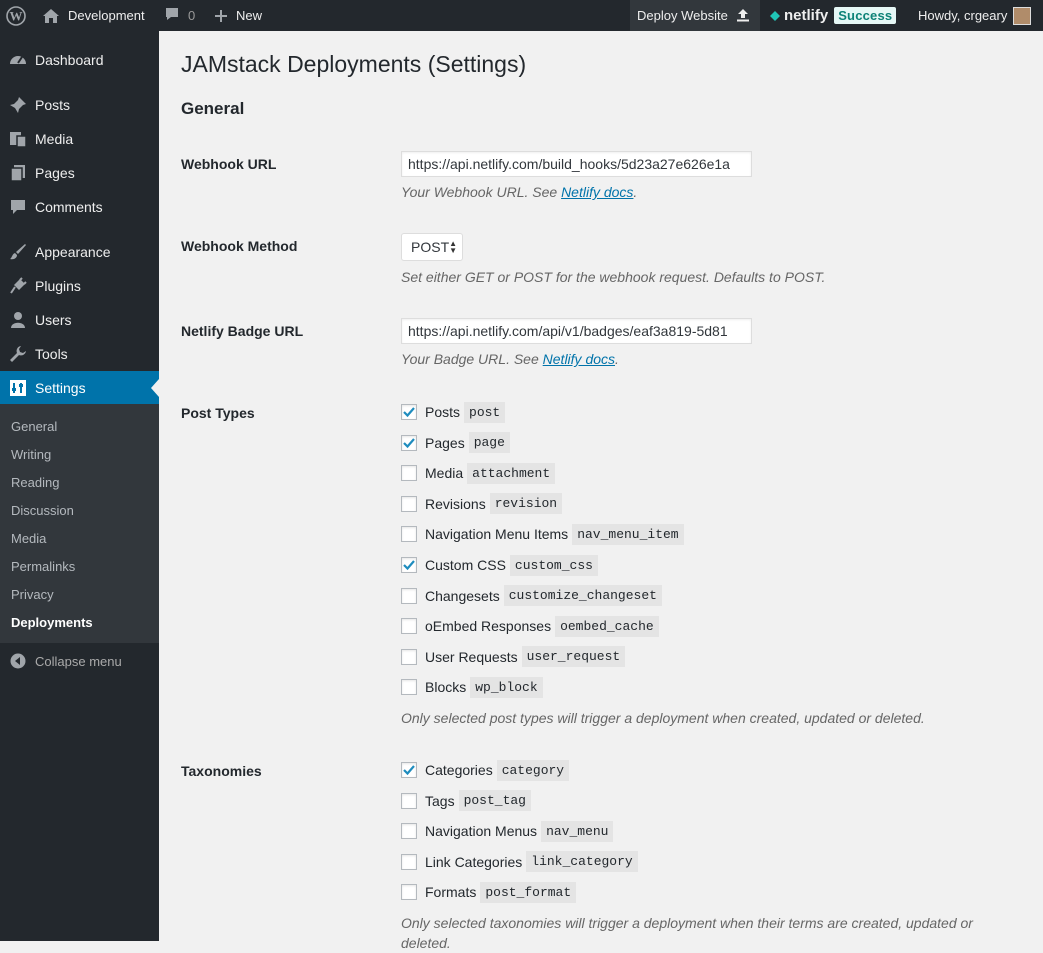 Image resolution: width=1043 pixels, height=953 pixels. I want to click on taxonomy-checkbox-row: Tags post_tag, so click(466, 801).